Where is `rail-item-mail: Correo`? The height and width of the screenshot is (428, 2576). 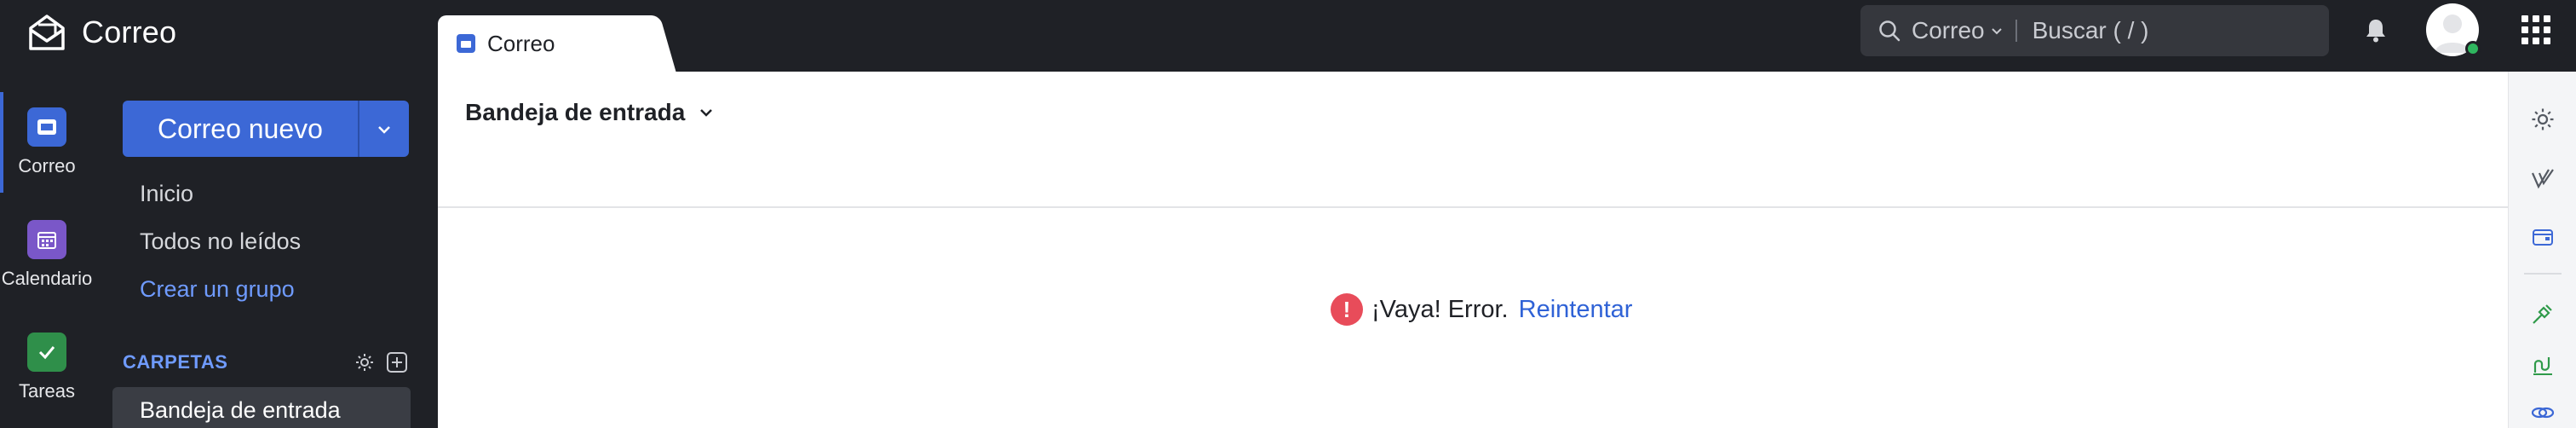
rail-item-mail: Correo is located at coordinates (47, 142).